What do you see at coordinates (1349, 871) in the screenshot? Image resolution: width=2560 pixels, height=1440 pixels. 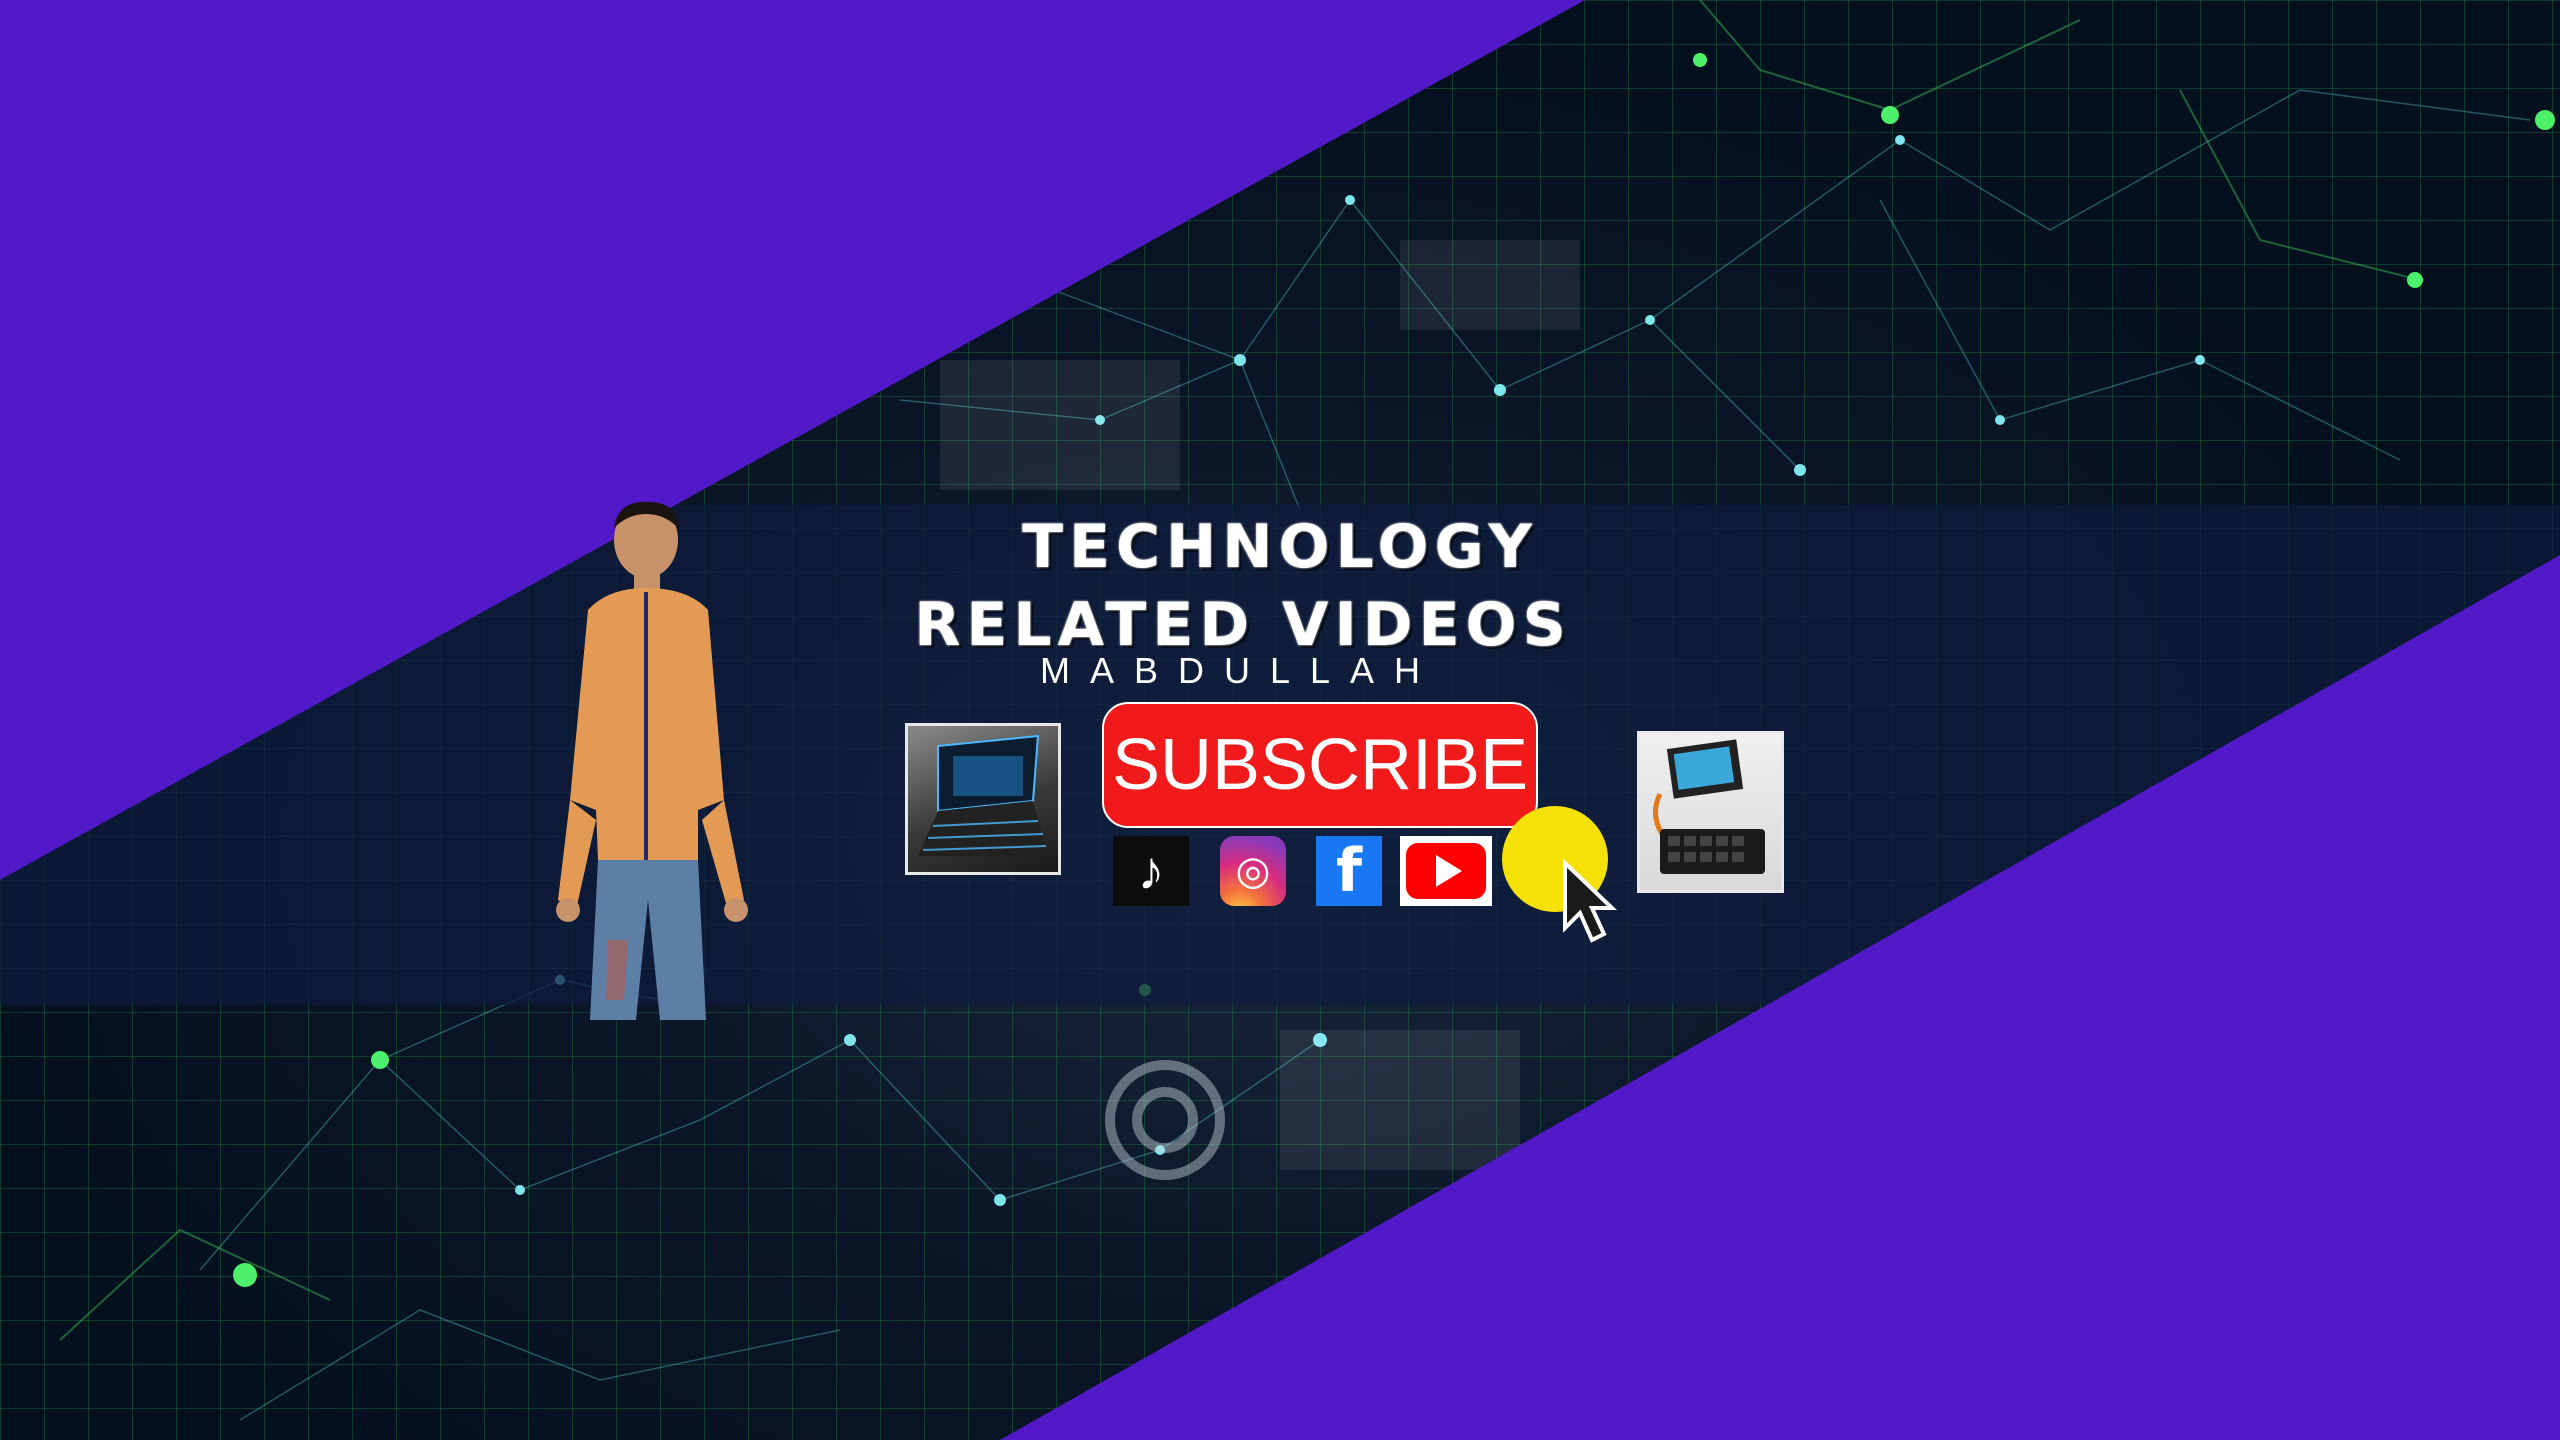 I see `facebook-icon: f` at bounding box center [1349, 871].